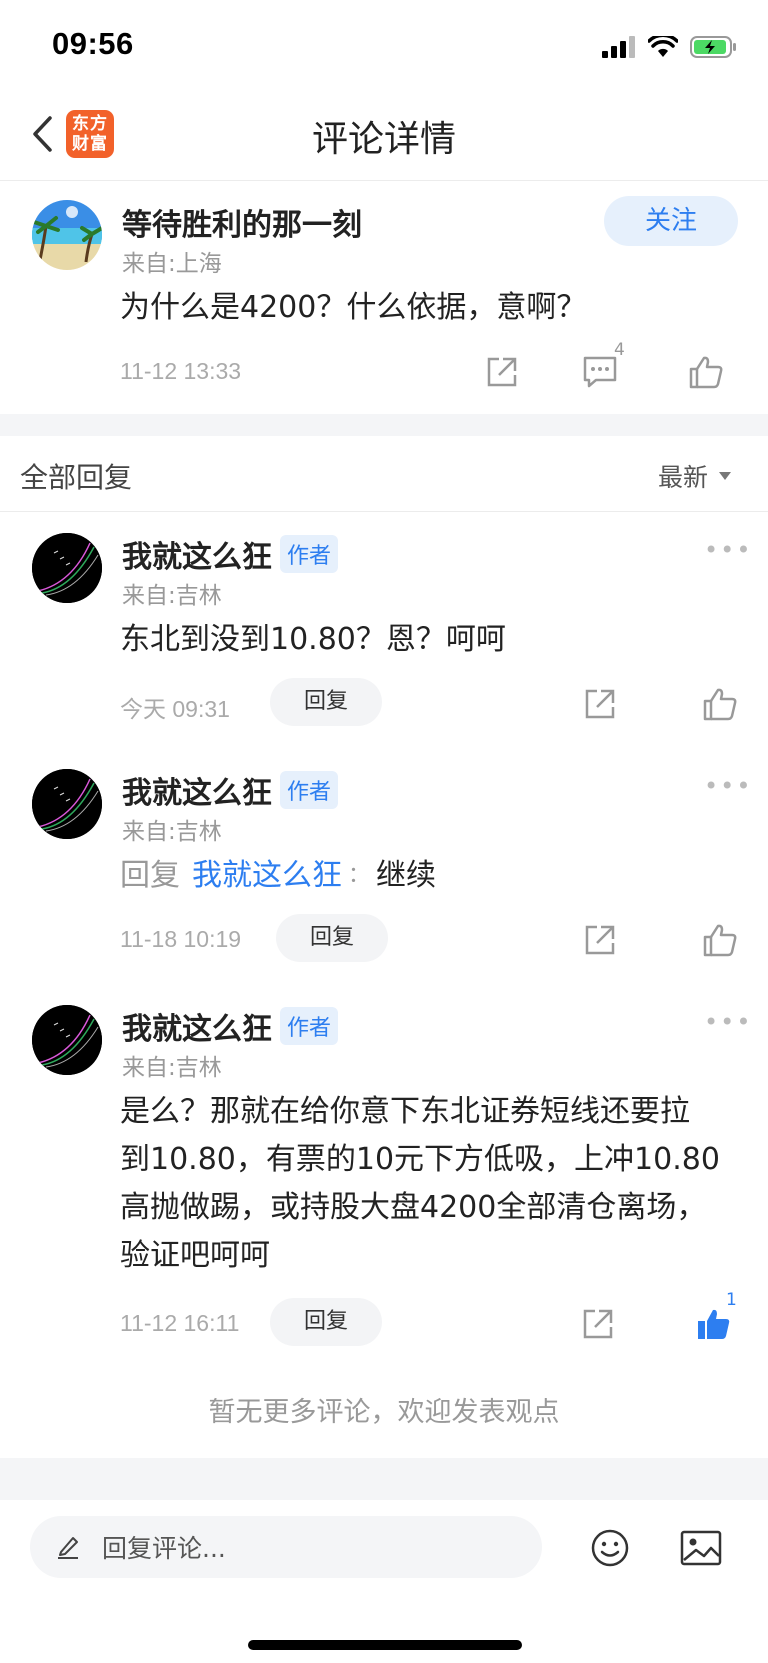 The image size is (768, 1663). What do you see at coordinates (93, 43) in the screenshot?
I see `status-time: 09:56` at bounding box center [93, 43].